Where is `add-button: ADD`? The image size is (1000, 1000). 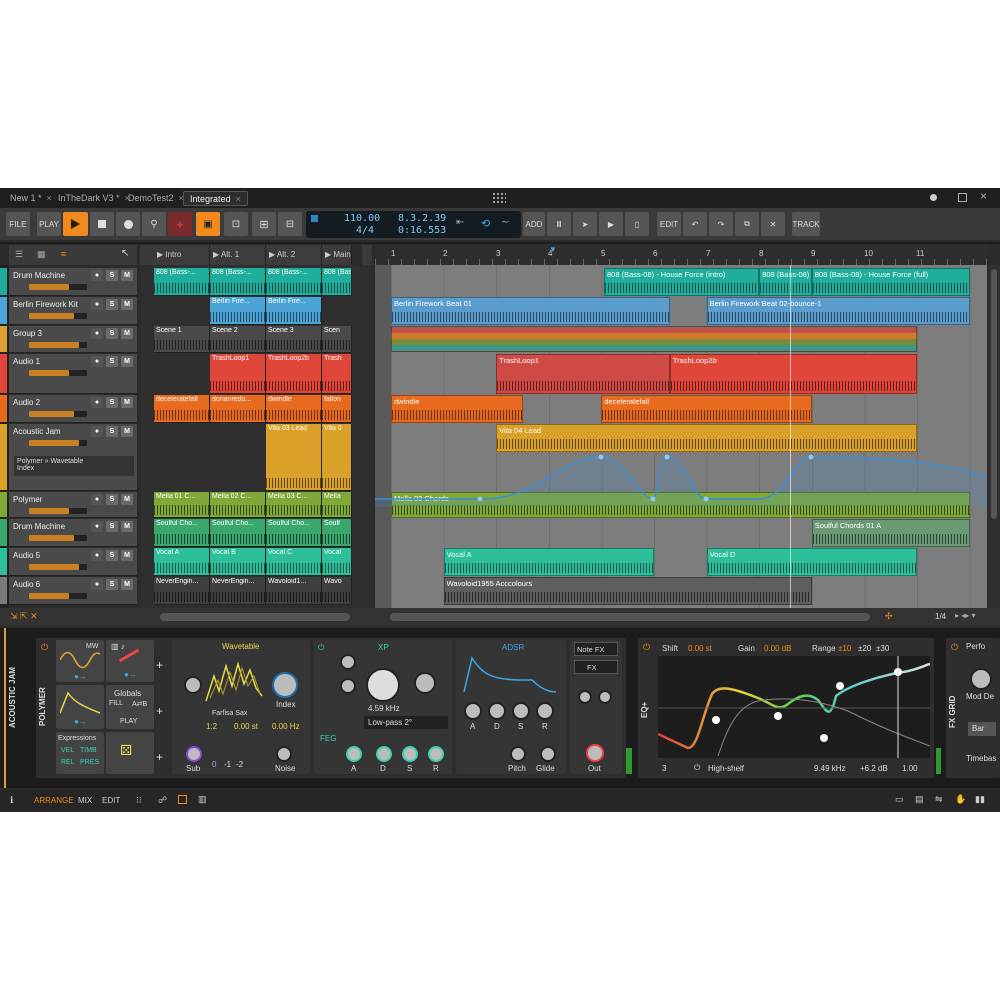 add-button: ADD is located at coordinates (534, 224).